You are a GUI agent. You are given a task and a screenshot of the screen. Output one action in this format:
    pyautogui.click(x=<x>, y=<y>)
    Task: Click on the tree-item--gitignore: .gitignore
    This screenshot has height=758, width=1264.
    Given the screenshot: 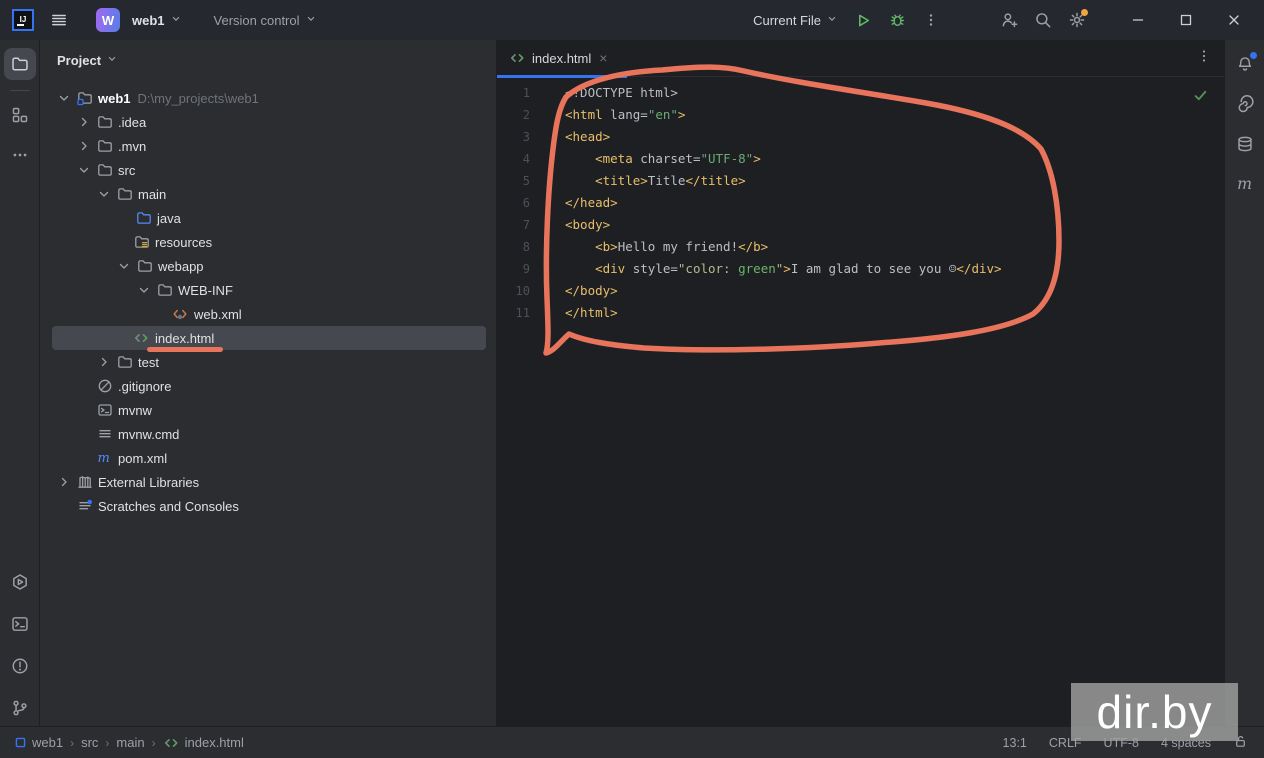 What is the action you would take?
    pyautogui.click(x=268, y=386)
    